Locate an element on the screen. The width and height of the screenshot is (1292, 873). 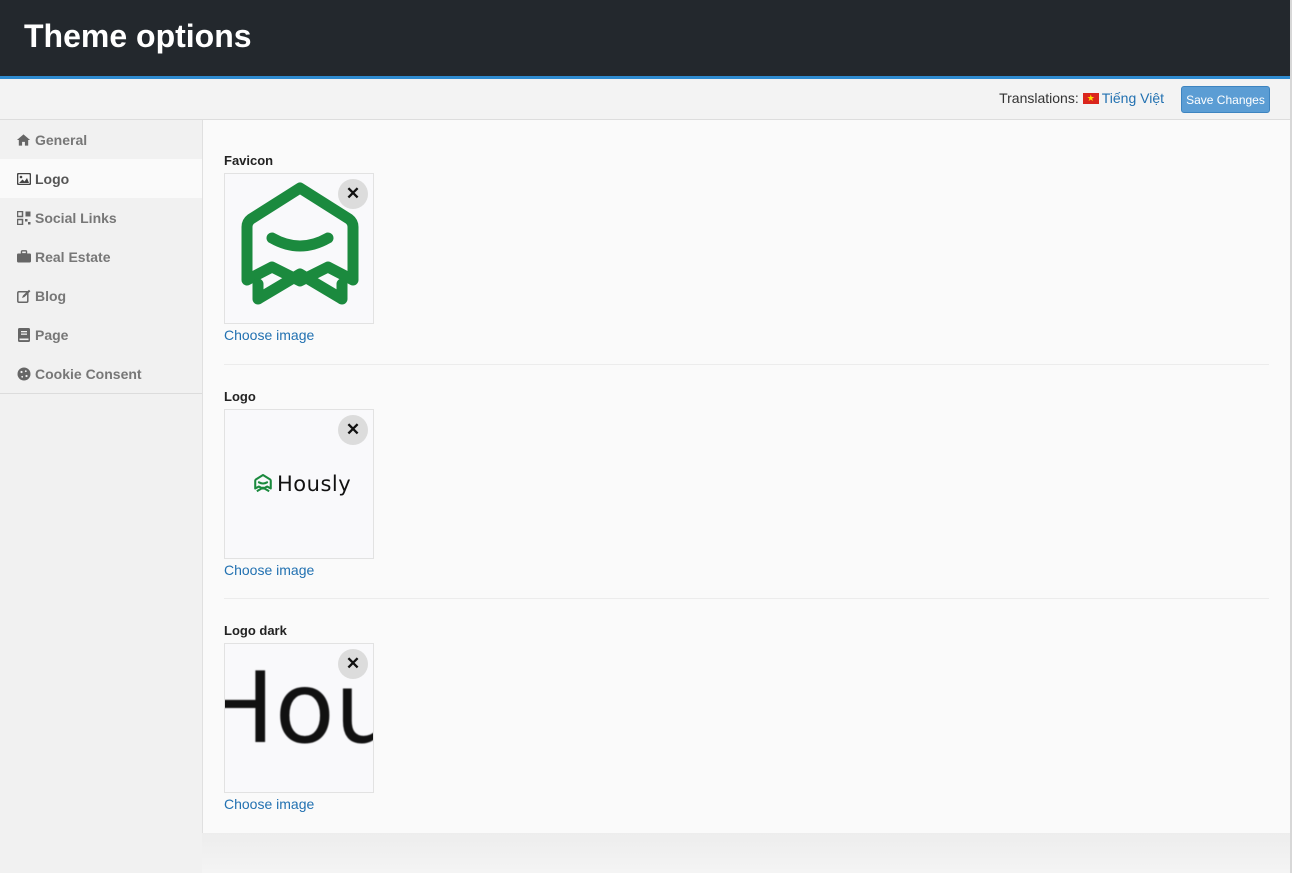
sidebar-item-page: Page is located at coordinates (101, 334).